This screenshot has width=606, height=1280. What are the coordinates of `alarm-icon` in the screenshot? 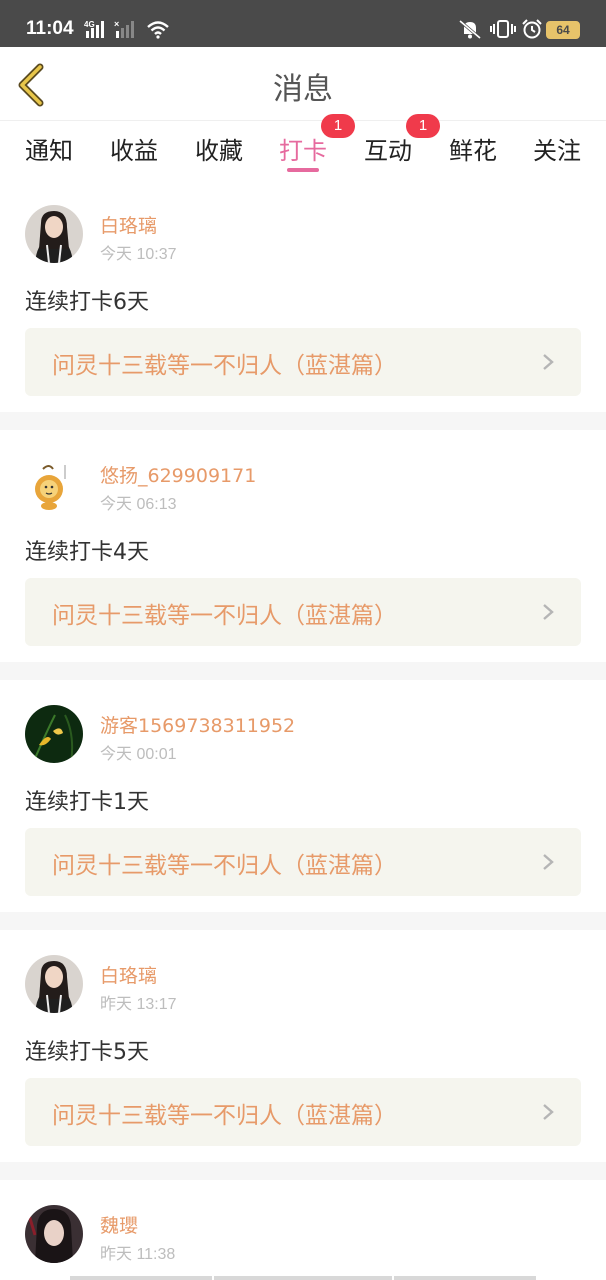 It's located at (532, 29).